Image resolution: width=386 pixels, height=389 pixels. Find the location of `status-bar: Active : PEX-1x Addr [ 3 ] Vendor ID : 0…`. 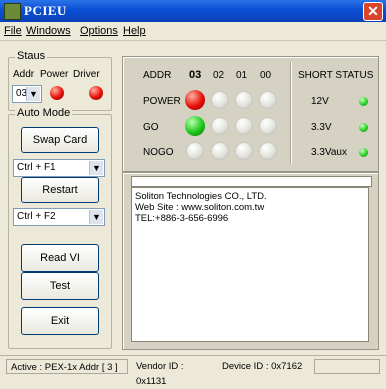

status-bar: Active : PEX-1x Addr [ 3 ] Vendor ID : 0… is located at coordinates (193, 371).